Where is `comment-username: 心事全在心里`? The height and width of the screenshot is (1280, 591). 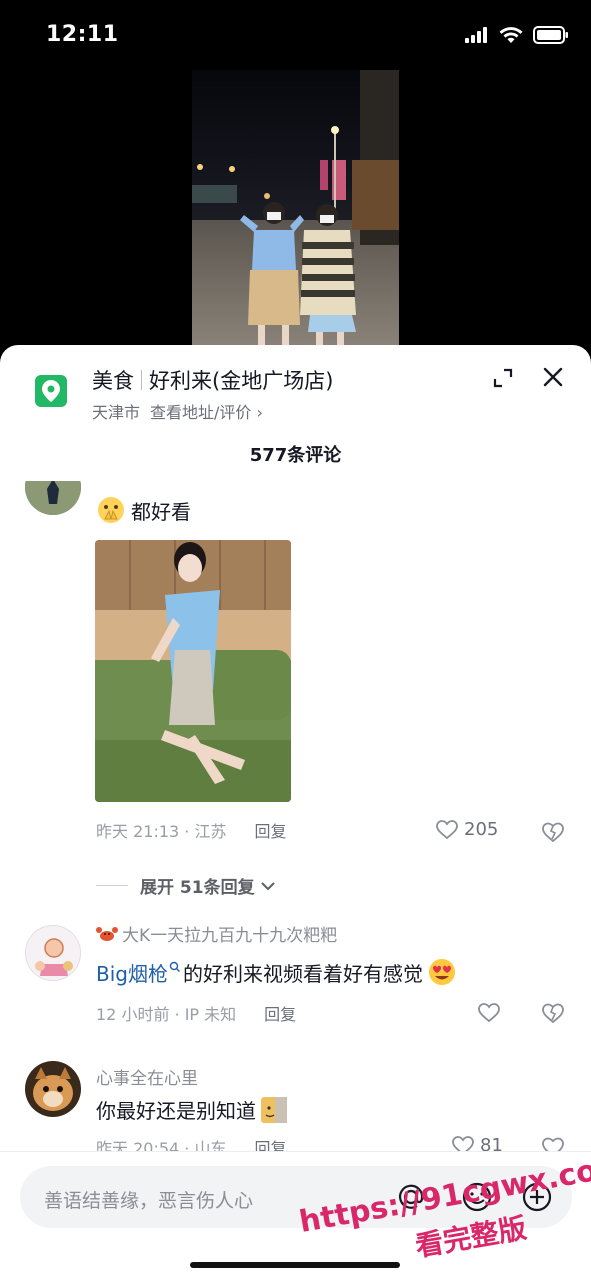
comment-username: 心事全在心里 is located at coordinates (147, 1076).